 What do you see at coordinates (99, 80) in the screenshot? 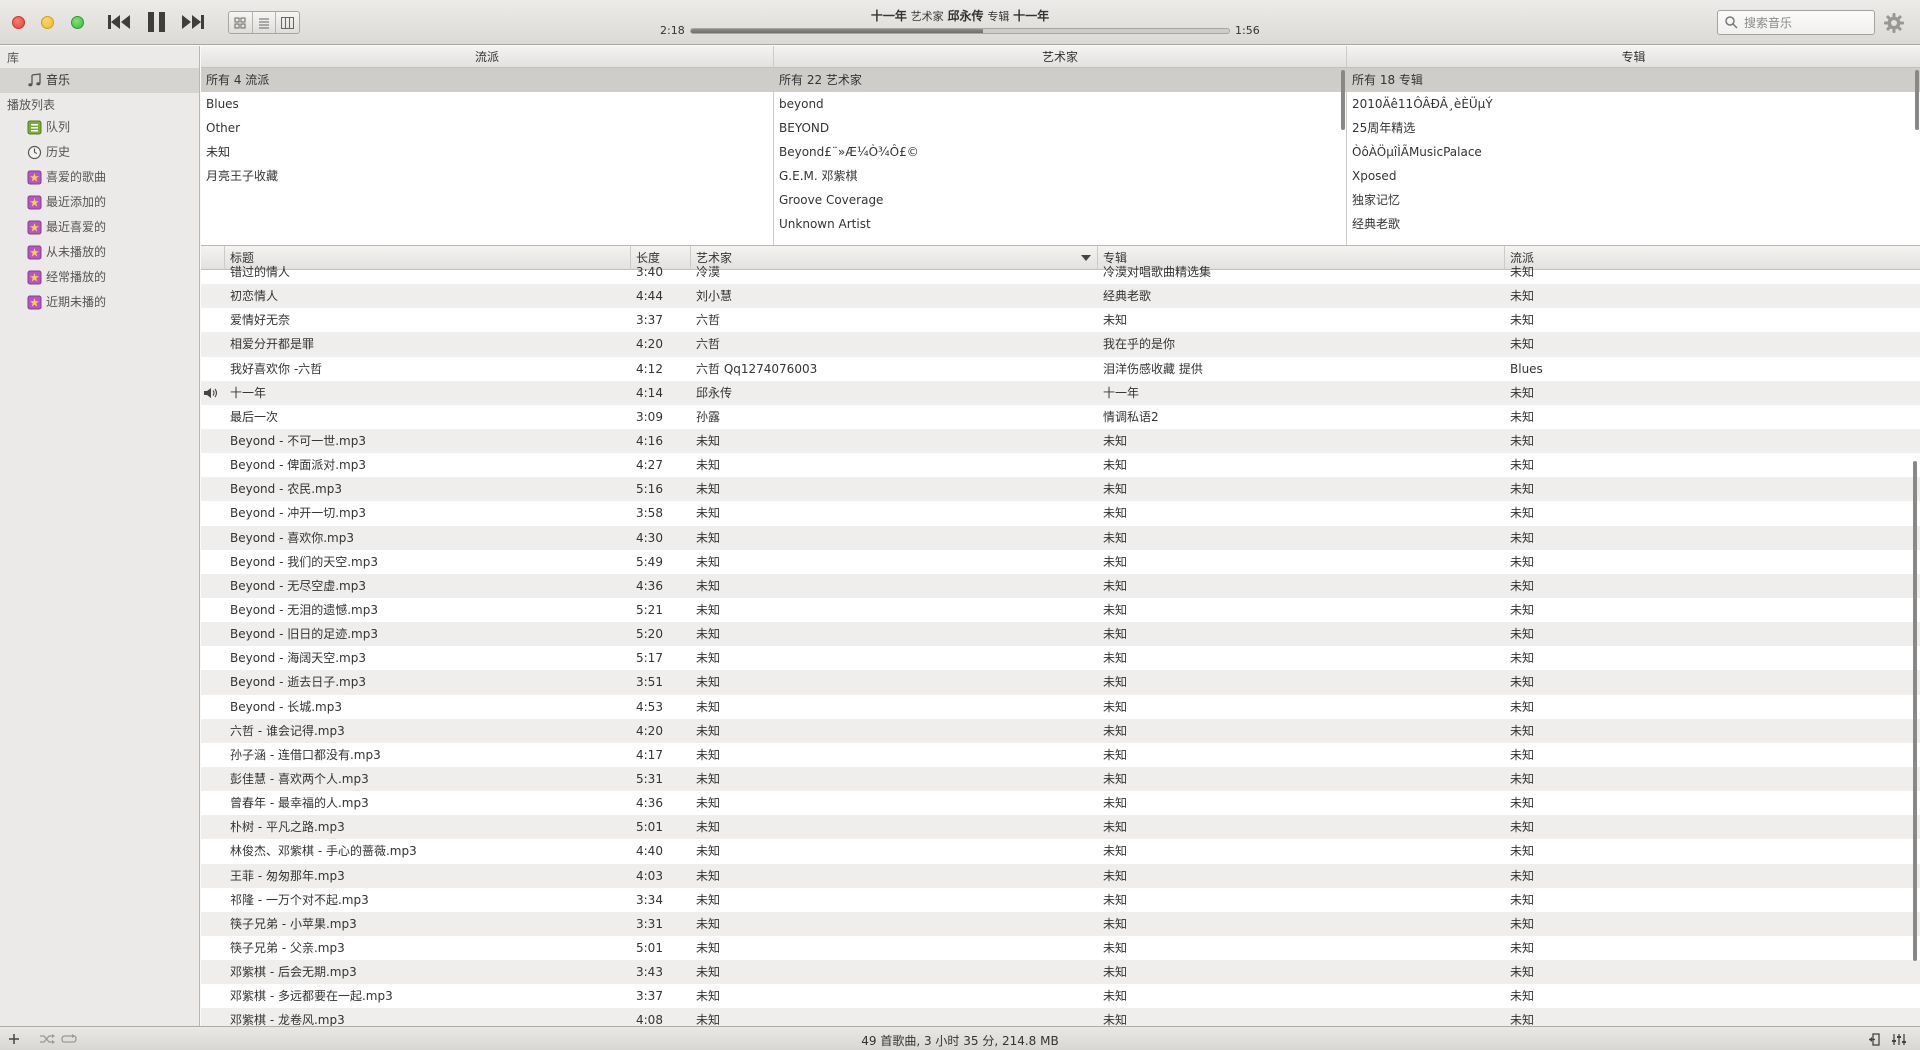
I see `sidebar-item-music: 音乐` at bounding box center [99, 80].